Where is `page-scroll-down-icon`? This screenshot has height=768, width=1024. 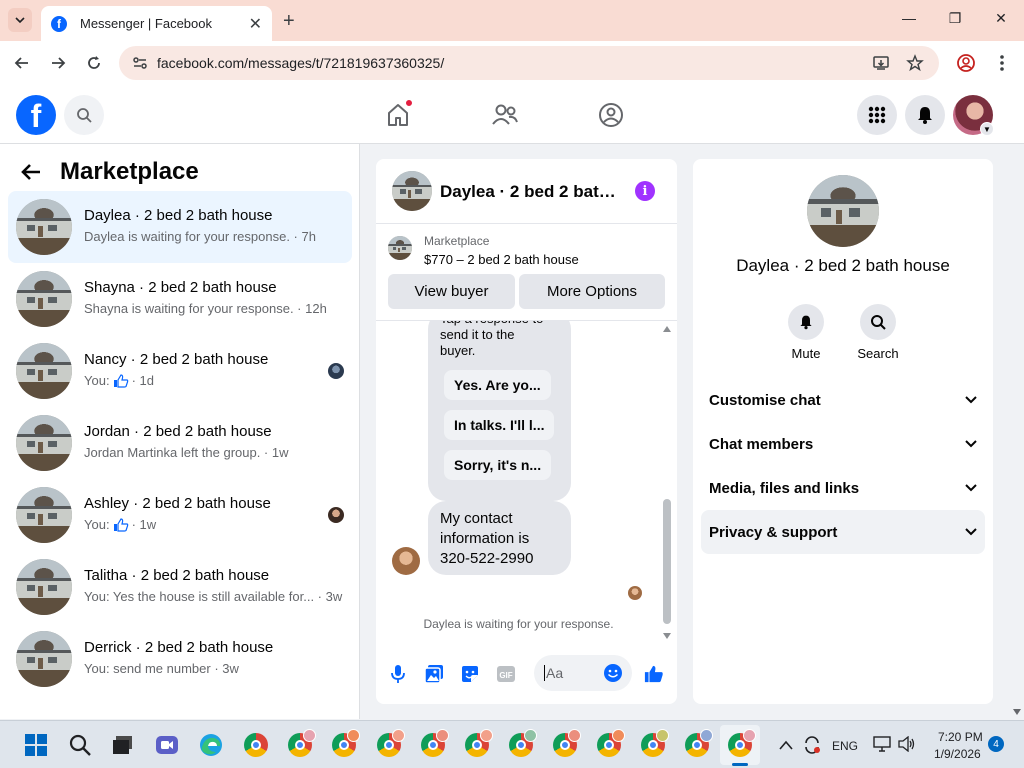 page-scroll-down-icon is located at coordinates (1017, 712).